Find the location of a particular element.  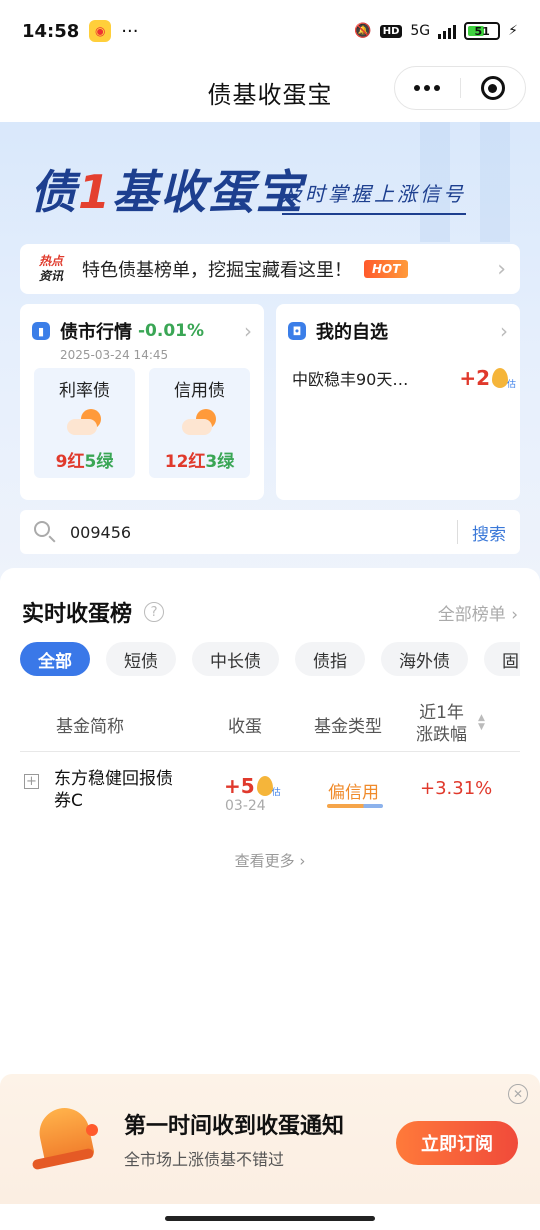

title-bar: 债基收蛋宝 is located at coordinates (270, 92).